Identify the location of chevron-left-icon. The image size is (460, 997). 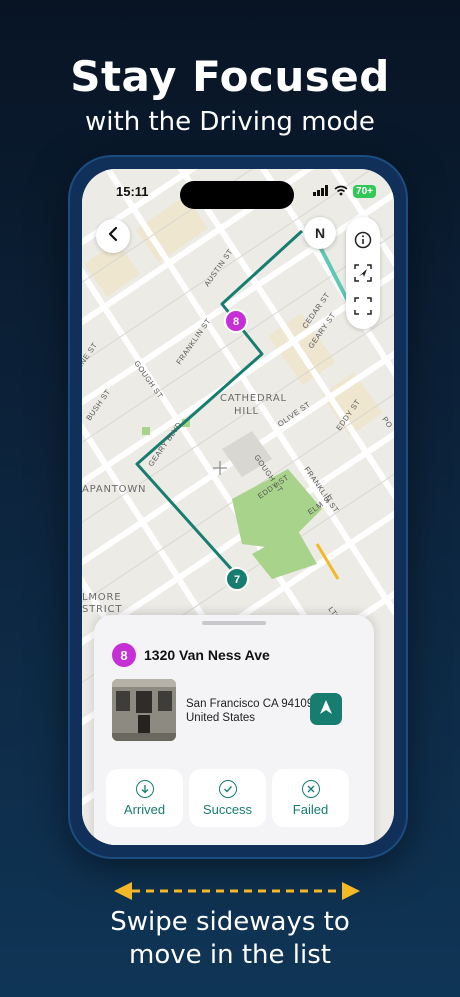
(113, 236).